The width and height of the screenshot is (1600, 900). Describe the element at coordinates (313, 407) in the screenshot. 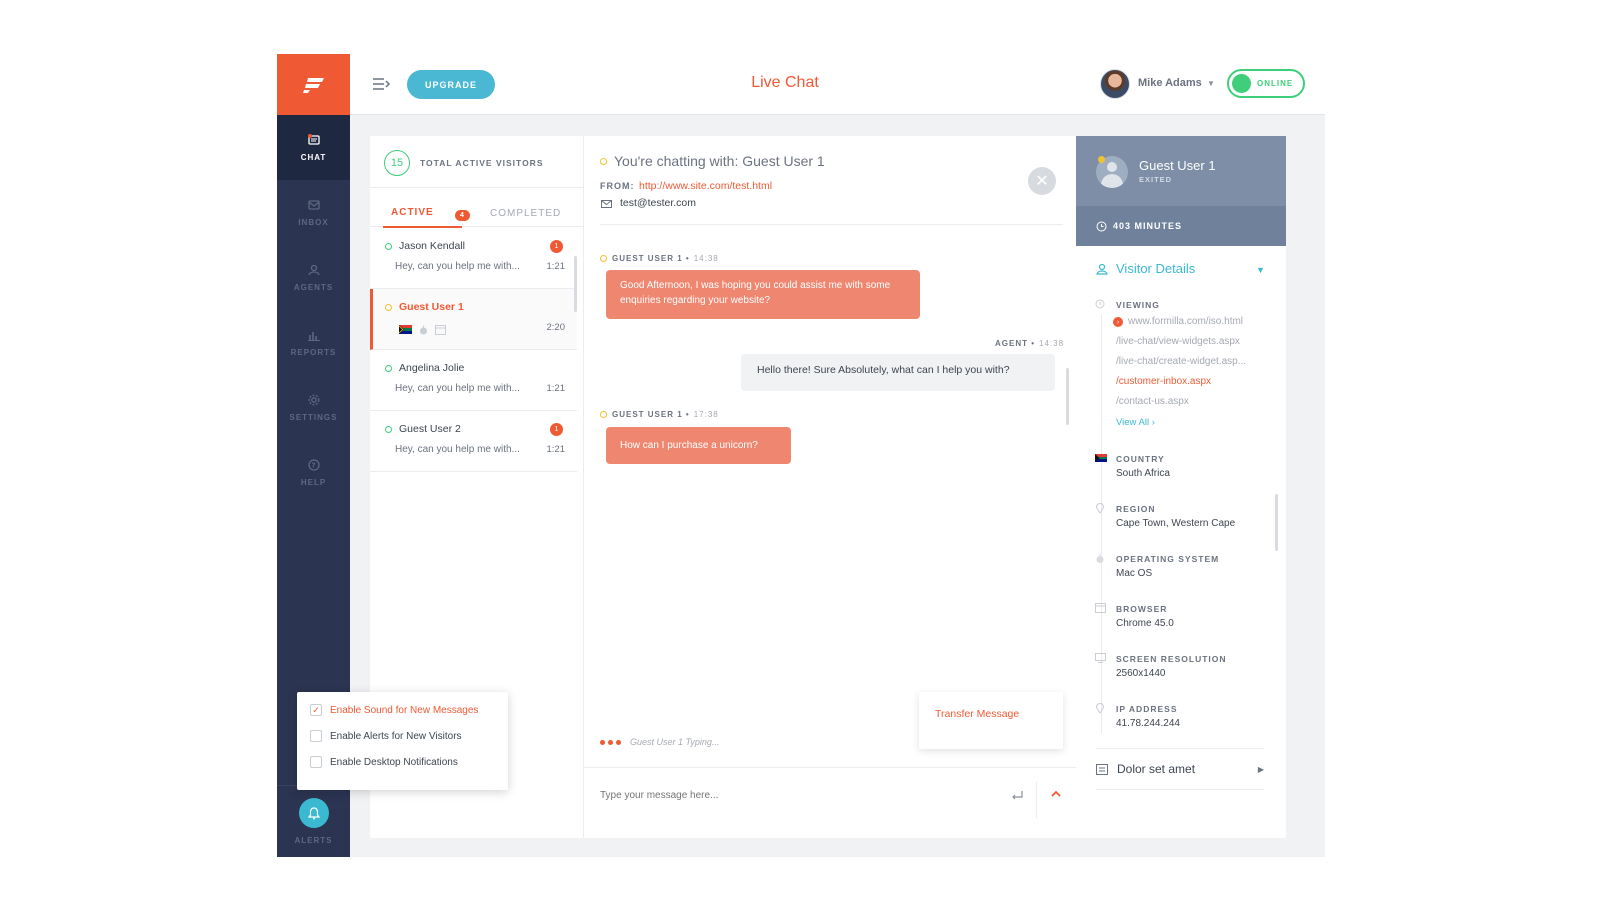

I see `sidebar-item-settings: SETTINGS` at that location.